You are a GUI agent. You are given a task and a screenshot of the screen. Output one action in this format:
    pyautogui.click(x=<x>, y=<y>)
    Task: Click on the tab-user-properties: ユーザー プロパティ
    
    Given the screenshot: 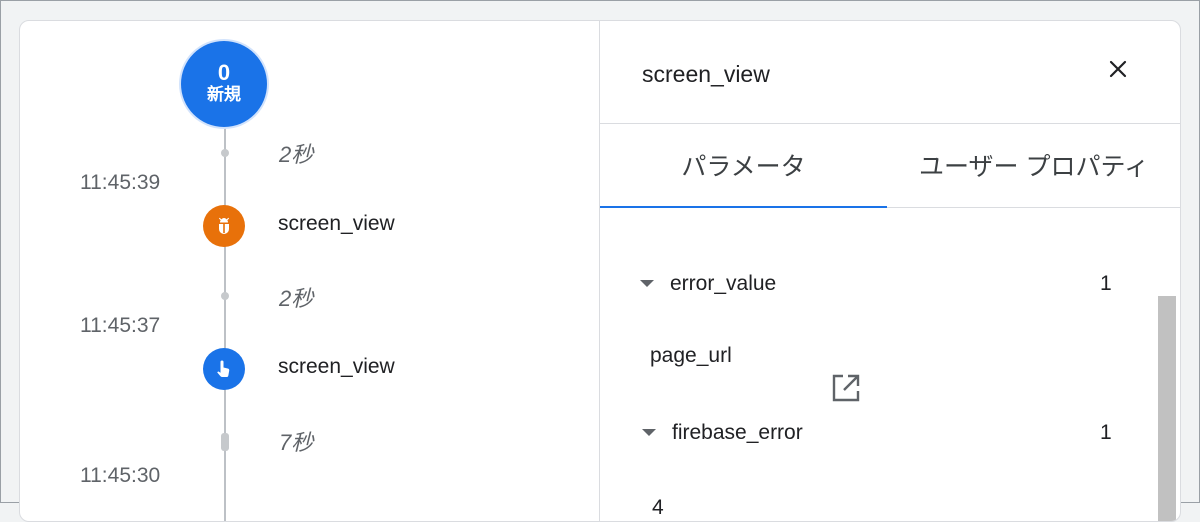 What is the action you would take?
    pyautogui.click(x=1033, y=165)
    